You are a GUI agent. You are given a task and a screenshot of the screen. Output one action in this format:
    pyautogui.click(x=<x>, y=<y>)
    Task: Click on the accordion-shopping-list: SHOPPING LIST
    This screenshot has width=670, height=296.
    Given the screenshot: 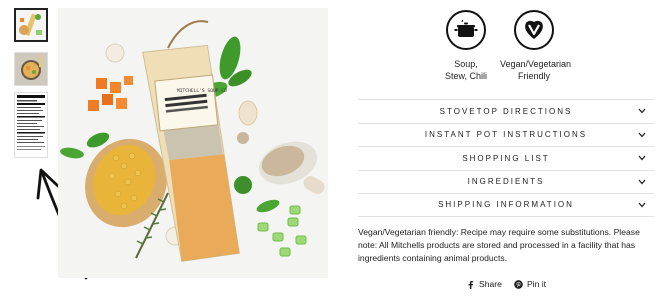 What is the action you would take?
    pyautogui.click(x=506, y=158)
    